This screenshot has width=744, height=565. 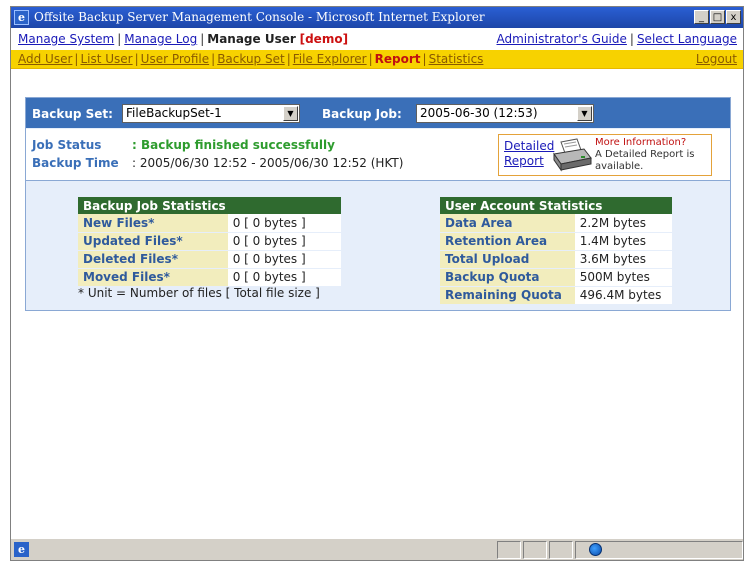 I want to click on stat-label: Updated Files*, so click(x=153, y=241).